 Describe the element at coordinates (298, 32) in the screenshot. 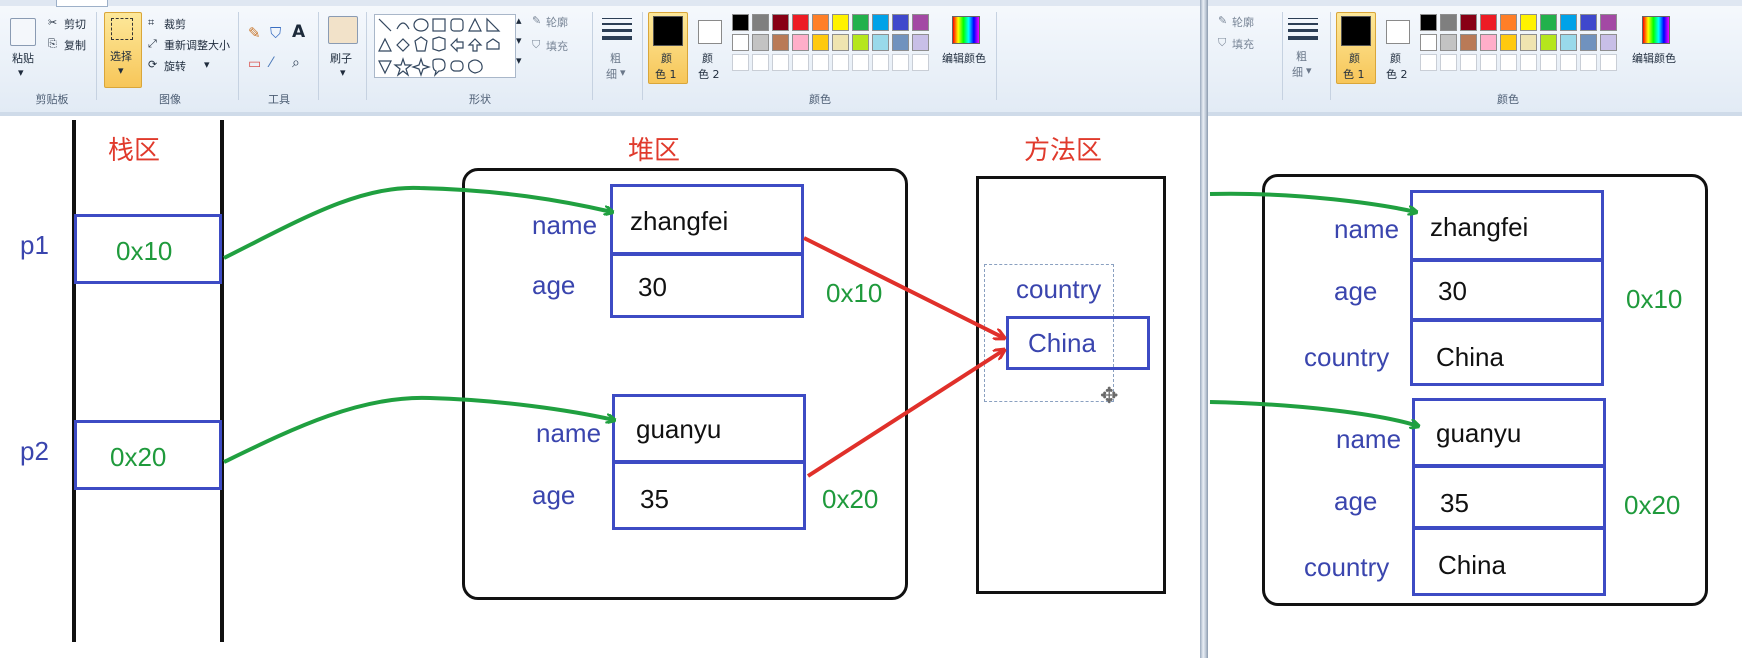

I see `text-tool-icon: A` at that location.